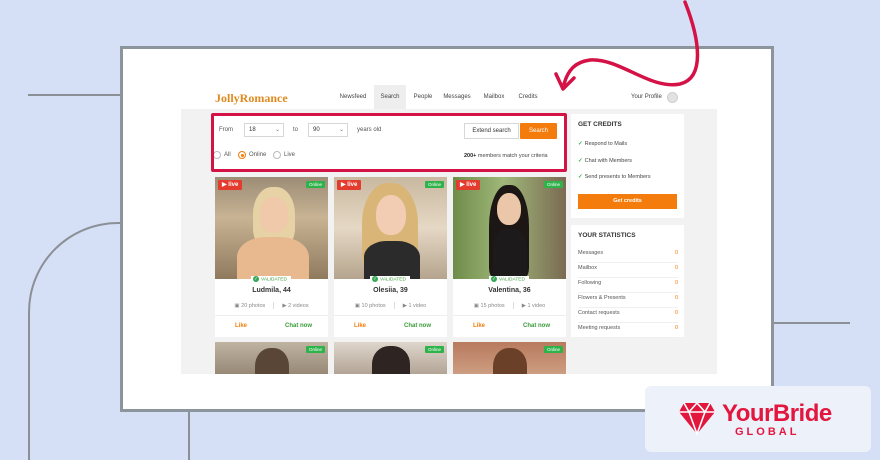 This screenshot has height=460, width=880. What do you see at coordinates (697, 418) in the screenshot?
I see `diamond-icon` at bounding box center [697, 418].